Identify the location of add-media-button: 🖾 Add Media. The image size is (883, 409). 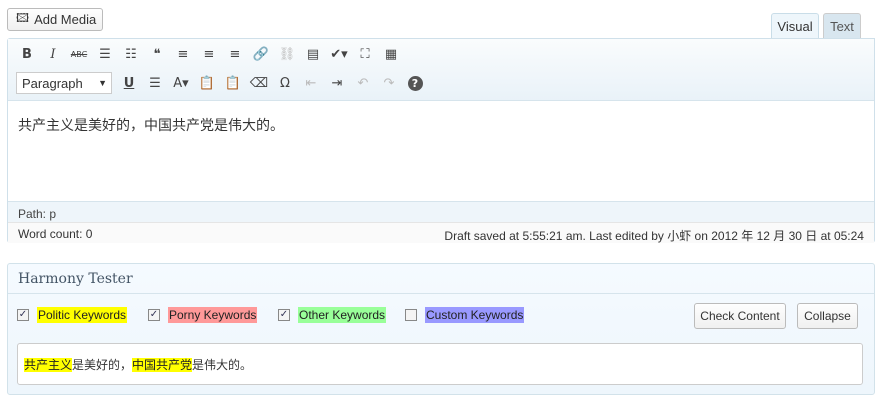
(55, 19).